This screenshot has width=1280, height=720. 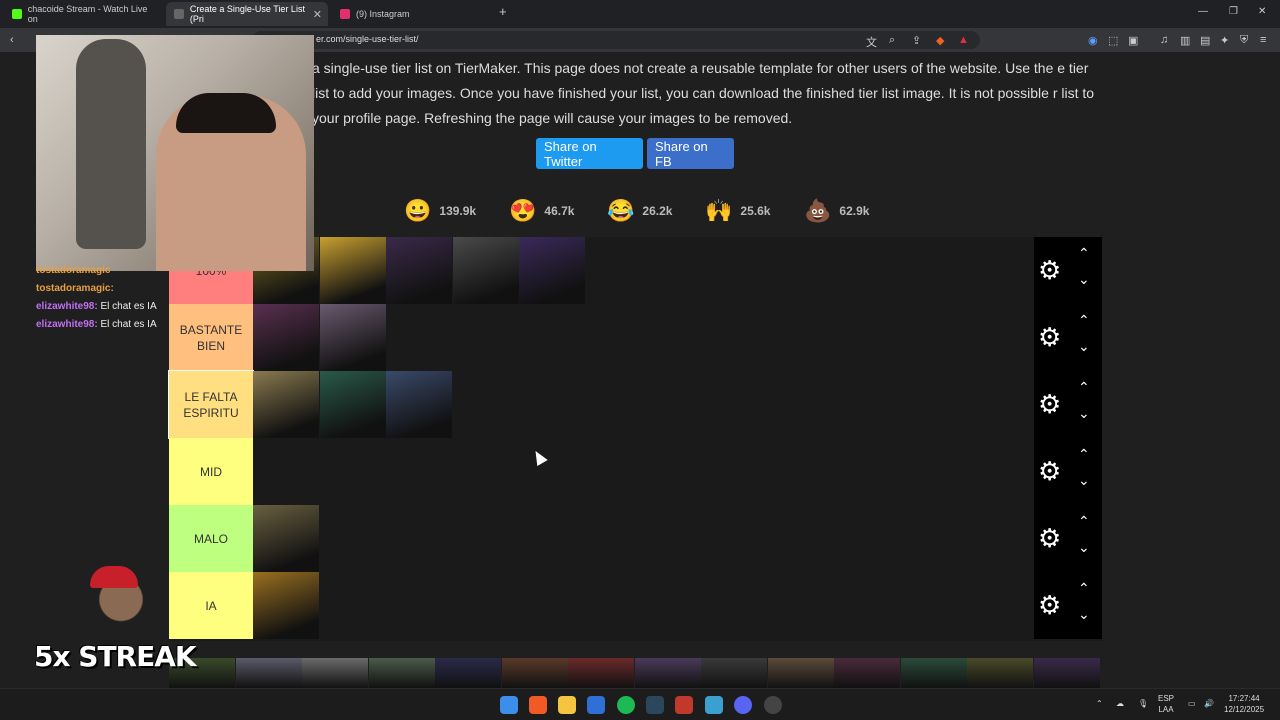 What do you see at coordinates (743, 705) in the screenshot?
I see `discord-icon` at bounding box center [743, 705].